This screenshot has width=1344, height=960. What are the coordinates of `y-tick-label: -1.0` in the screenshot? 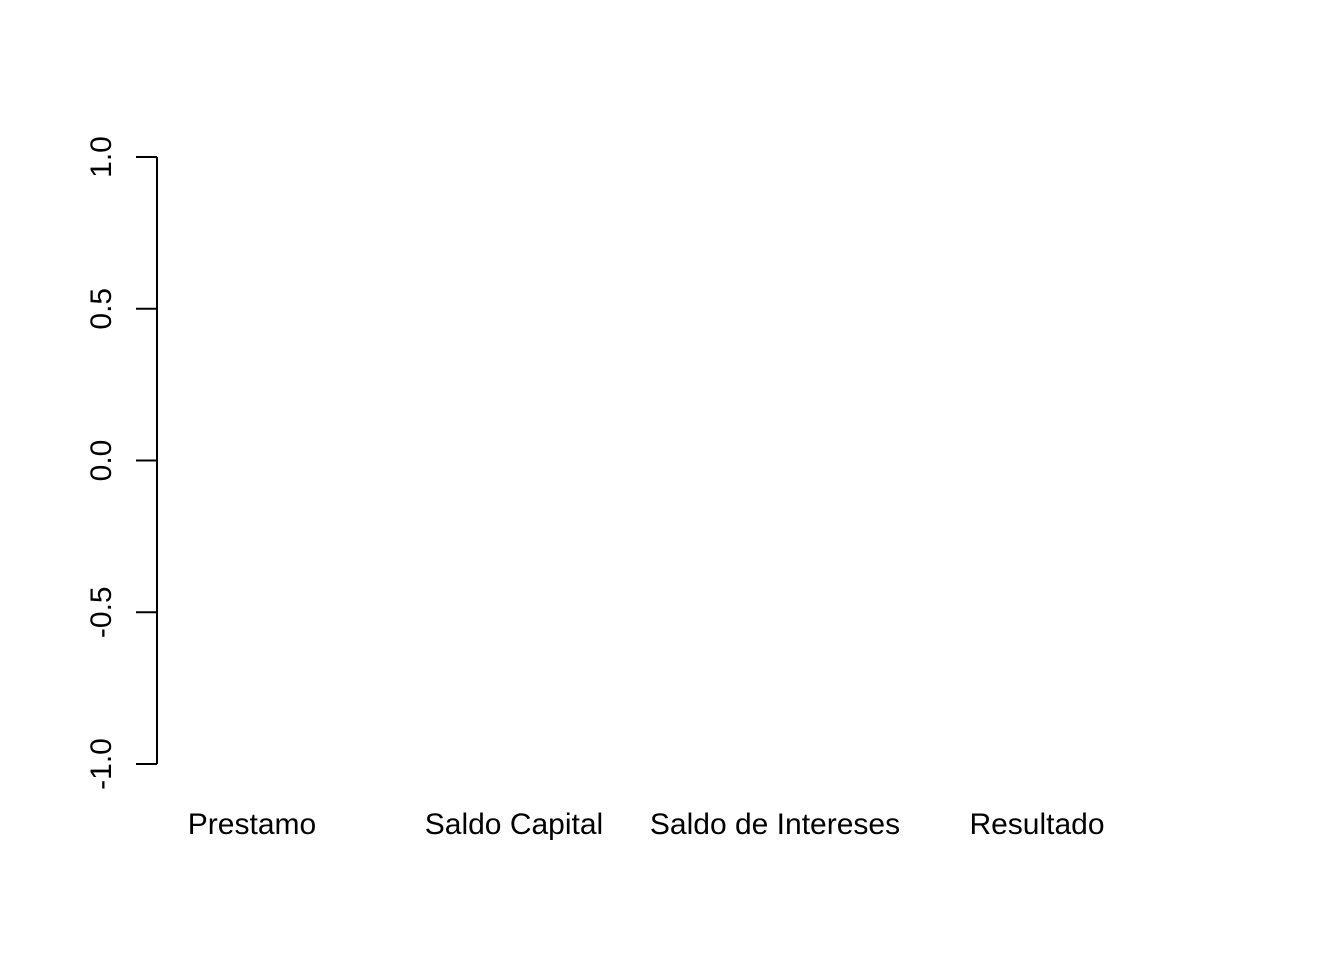 It's located at (101, 764).